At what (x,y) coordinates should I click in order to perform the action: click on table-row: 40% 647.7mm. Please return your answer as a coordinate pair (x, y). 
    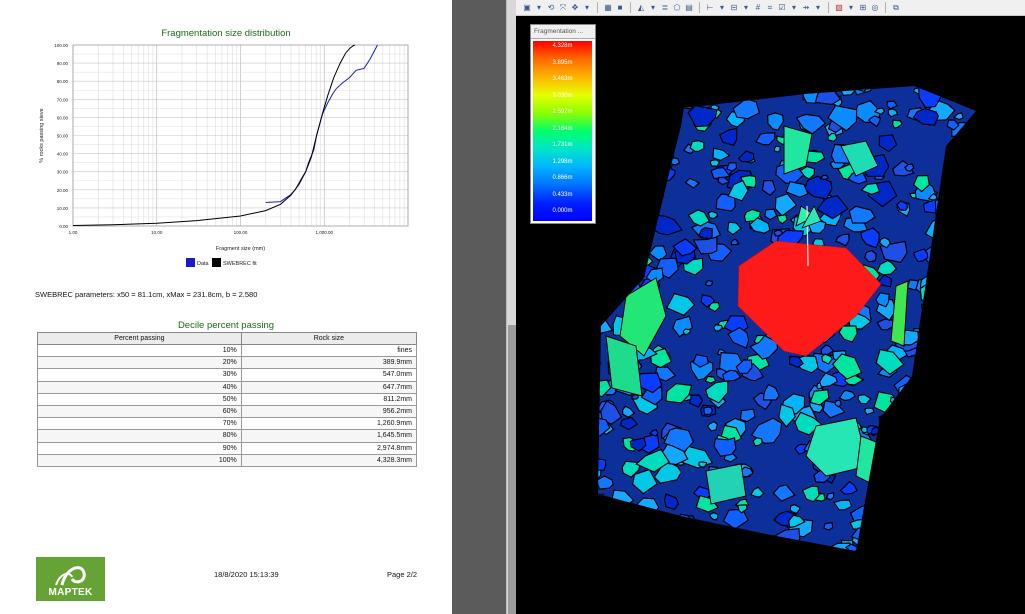
    Looking at the image, I should click on (227, 387).